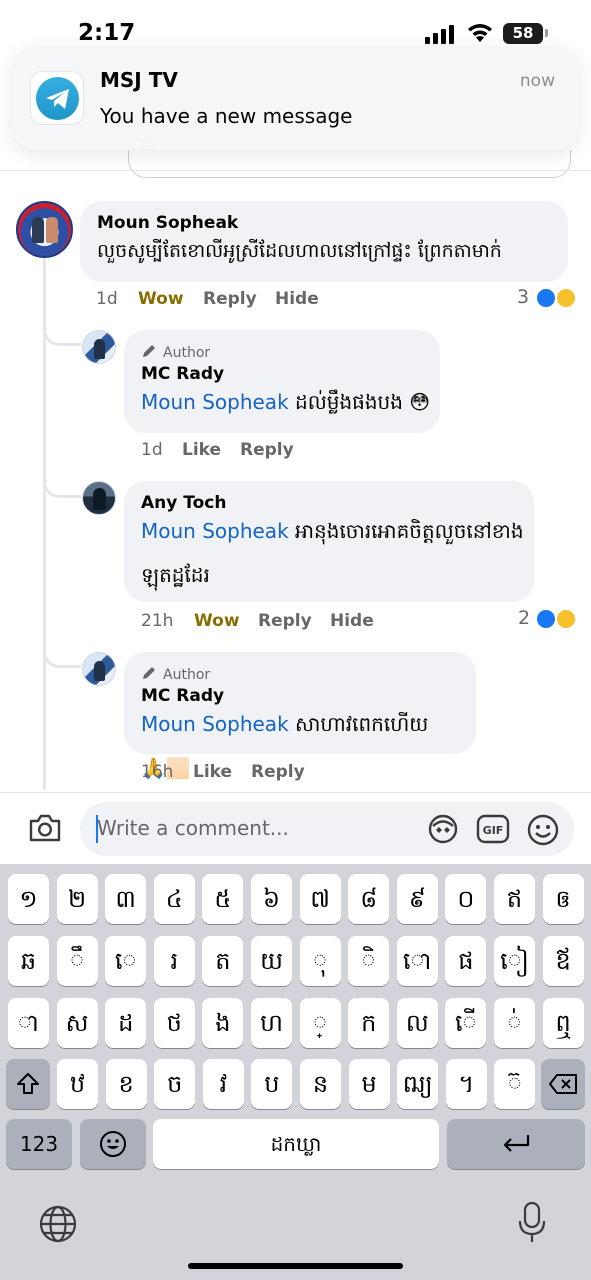  I want to click on space-key: ដកឃ្លា, so click(296, 1144).